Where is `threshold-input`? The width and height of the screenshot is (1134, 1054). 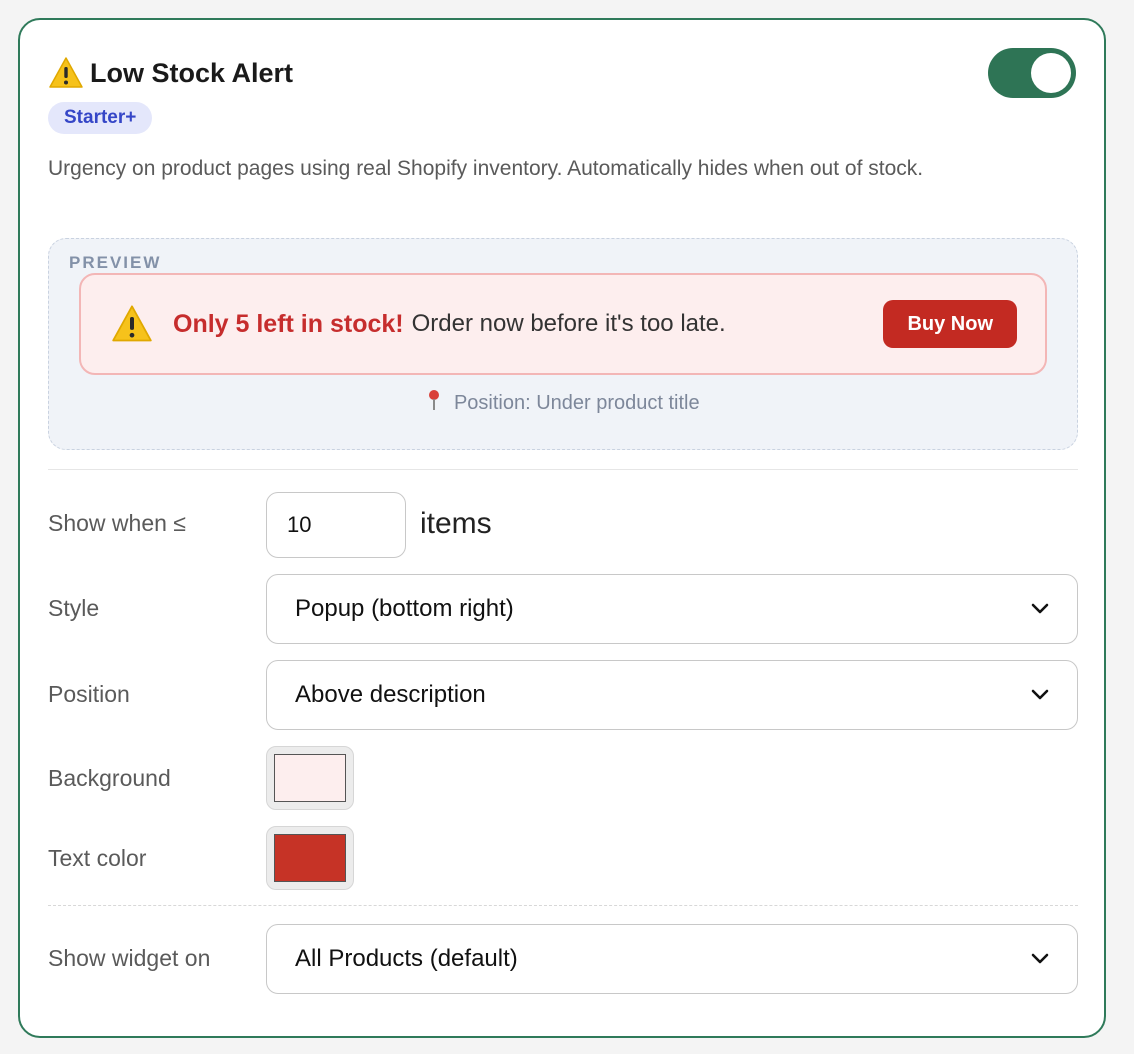 threshold-input is located at coordinates (336, 525).